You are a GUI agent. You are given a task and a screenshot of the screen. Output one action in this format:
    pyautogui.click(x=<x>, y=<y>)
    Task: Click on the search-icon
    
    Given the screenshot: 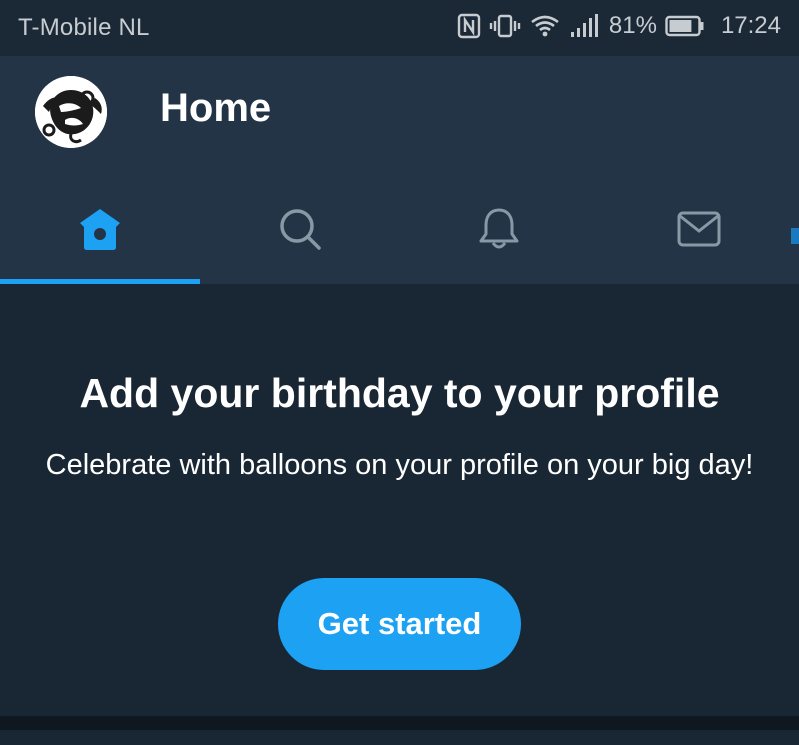 What is the action you would take?
    pyautogui.click(x=300, y=231)
    